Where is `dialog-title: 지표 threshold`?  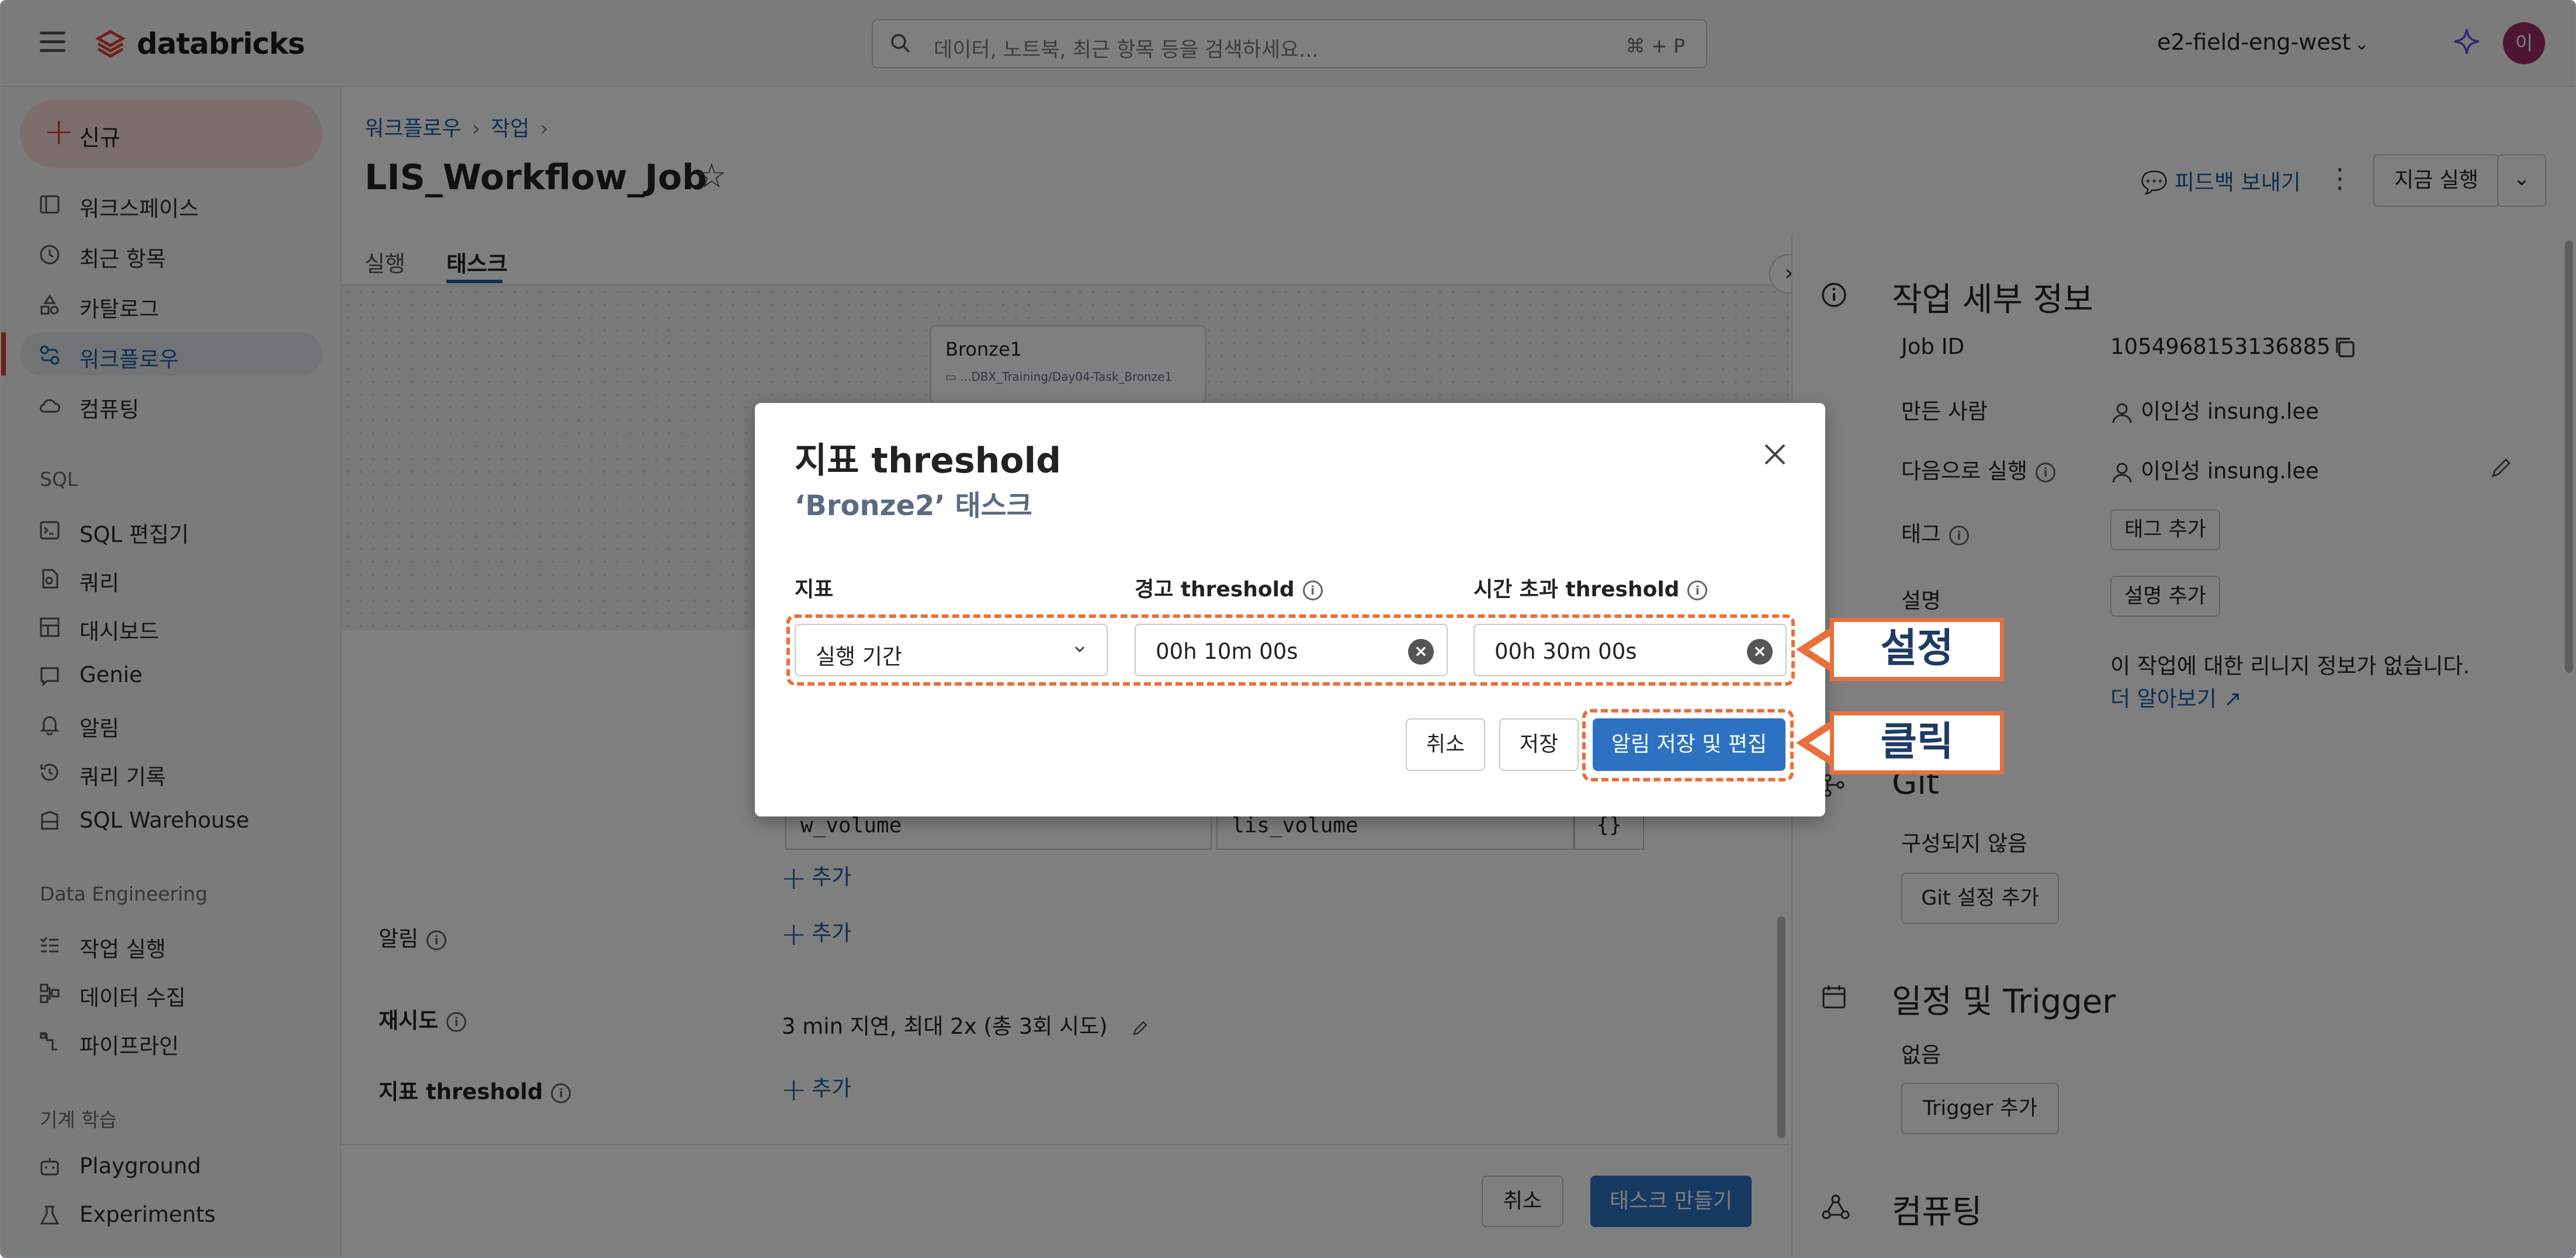 dialog-title: 지표 threshold is located at coordinates (928, 460).